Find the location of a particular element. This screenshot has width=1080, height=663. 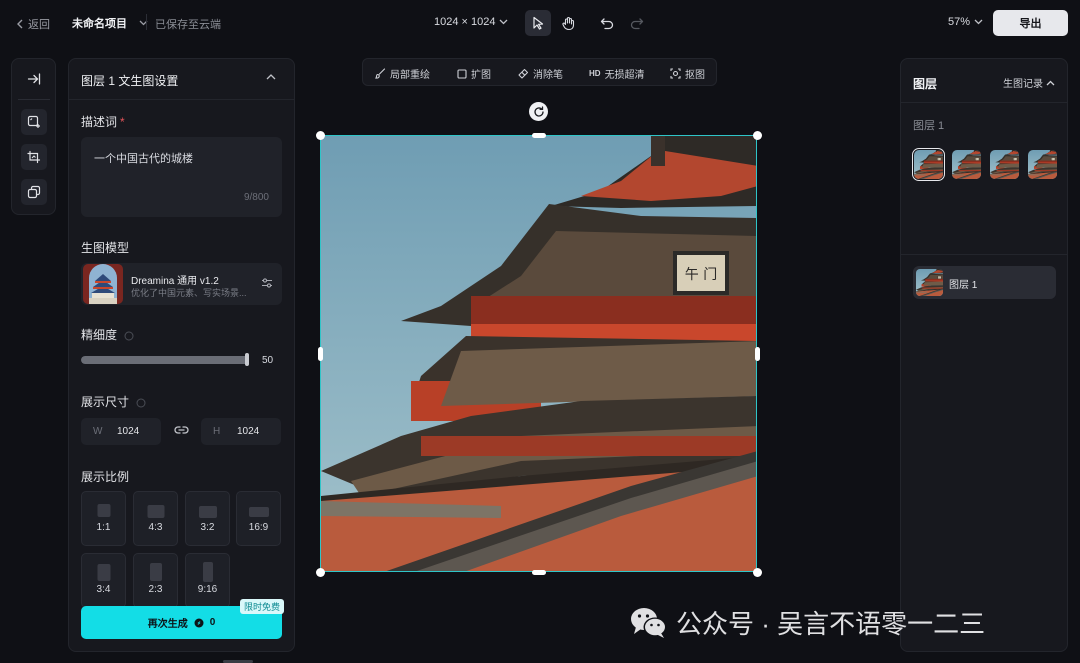

resize-handle-bottom-left is located at coordinates (320, 572).